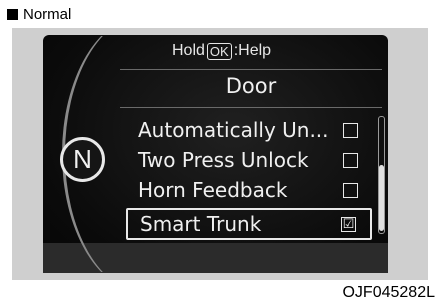 The height and width of the screenshot is (306, 442). I want to click on mode-label: Normal, so click(39, 14).